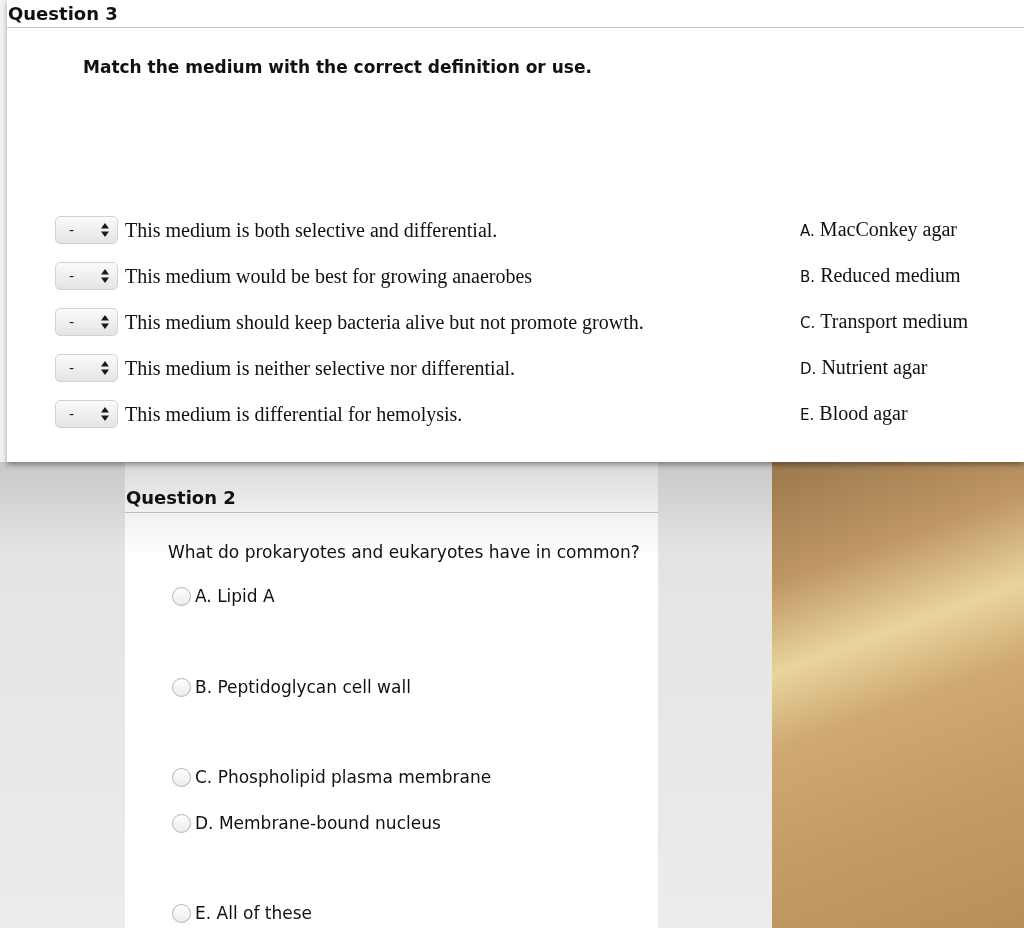 This screenshot has height=928, width=1024. Describe the element at coordinates (320, 368) in the screenshot. I see `statement-text: This medium is neither selective nor differential.` at that location.